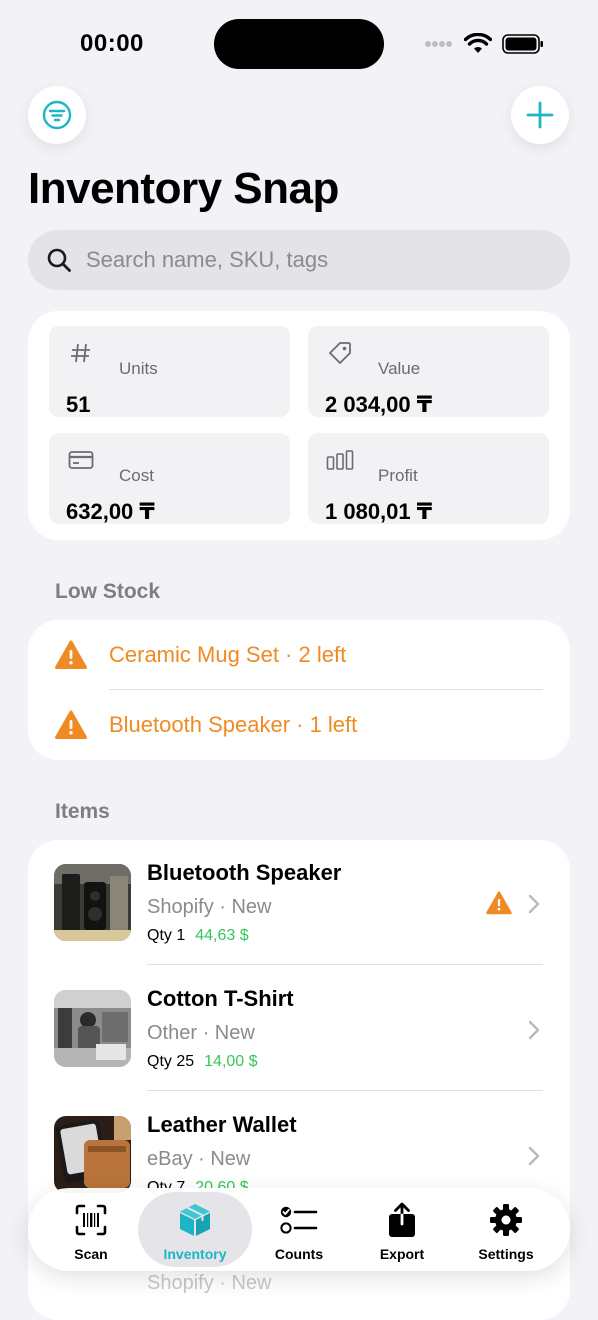 This screenshot has width=598, height=1320. I want to click on gear-icon, so click(506, 1220).